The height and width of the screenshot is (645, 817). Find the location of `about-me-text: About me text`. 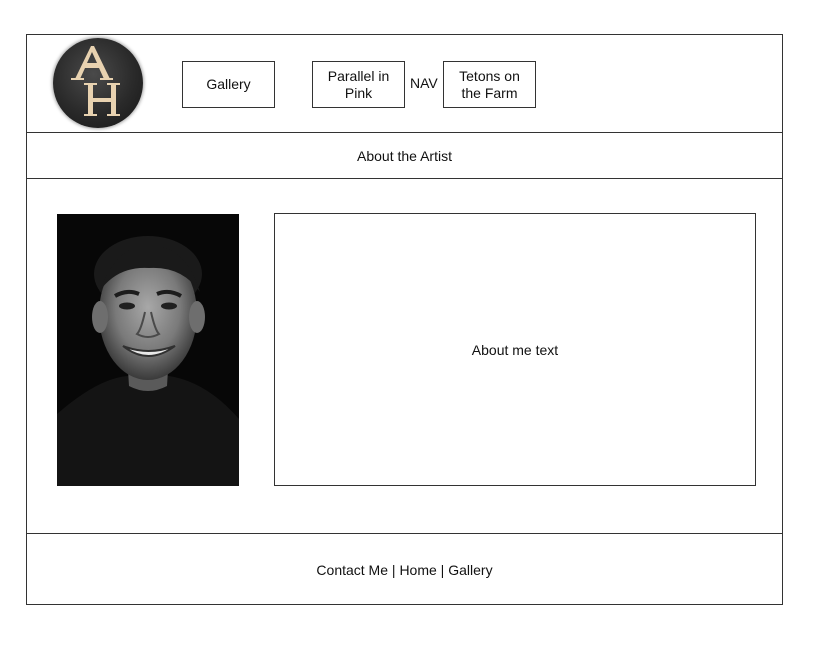

about-me-text: About me text is located at coordinates (515, 349).